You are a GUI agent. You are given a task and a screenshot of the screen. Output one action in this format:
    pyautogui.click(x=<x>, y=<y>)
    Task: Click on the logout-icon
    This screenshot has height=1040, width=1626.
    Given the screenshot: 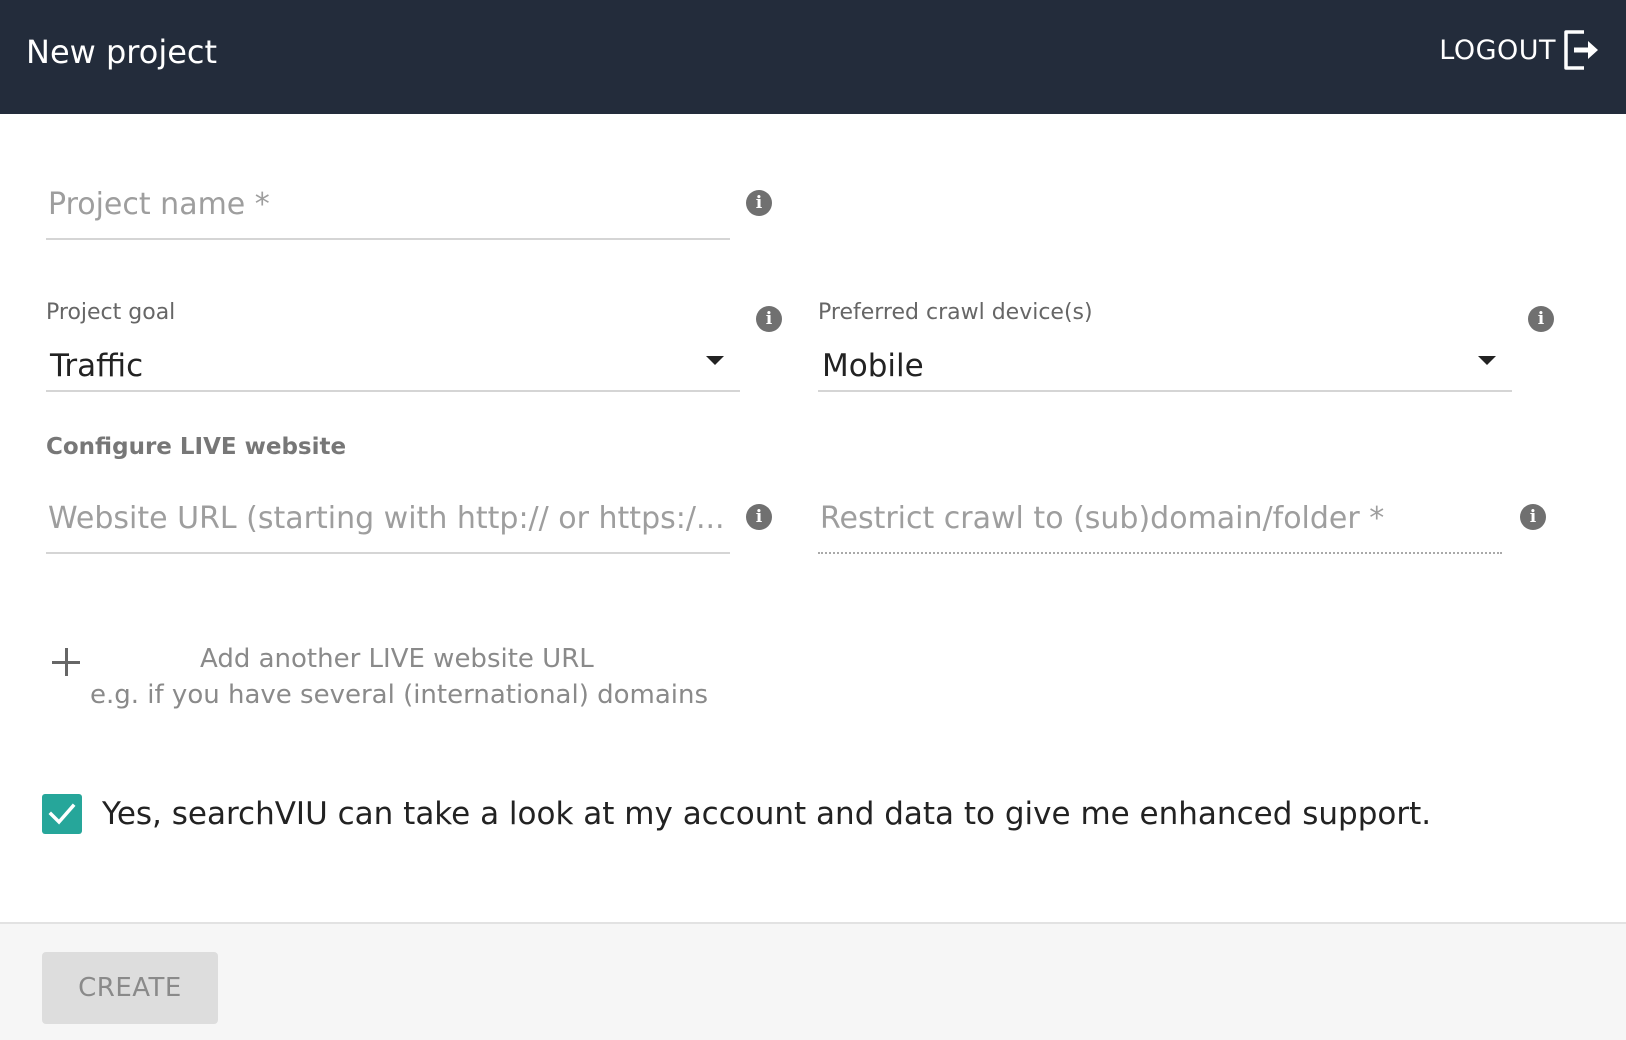 What is the action you would take?
    pyautogui.click(x=1581, y=50)
    